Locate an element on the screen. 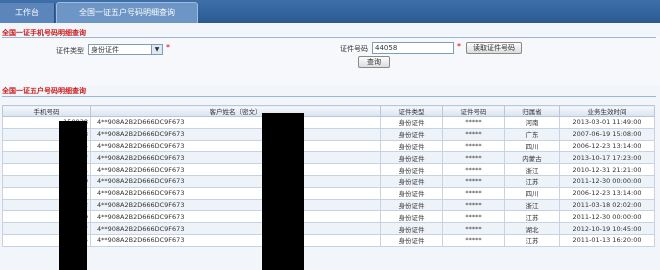 This screenshot has height=270, width=660. table-header-row: 手机号码 客户姓名（密文） 证件类型 证件号码 归属省 业务生效时间 is located at coordinates (328, 111).